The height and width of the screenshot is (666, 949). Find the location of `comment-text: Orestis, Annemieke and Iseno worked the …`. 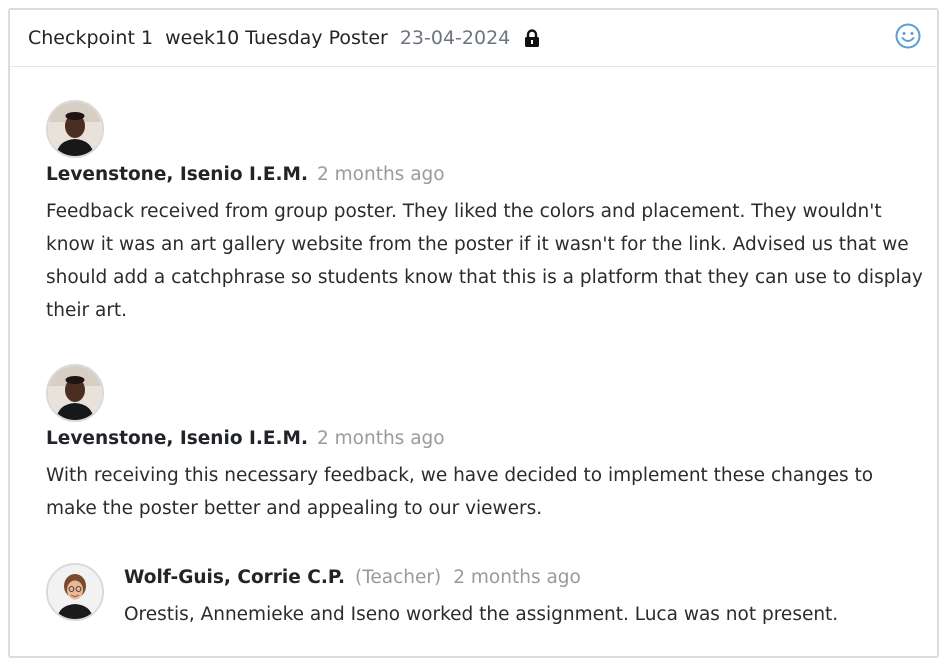

comment-text: Orestis, Annemieke and Iseno worked the … is located at coordinates (481, 614).